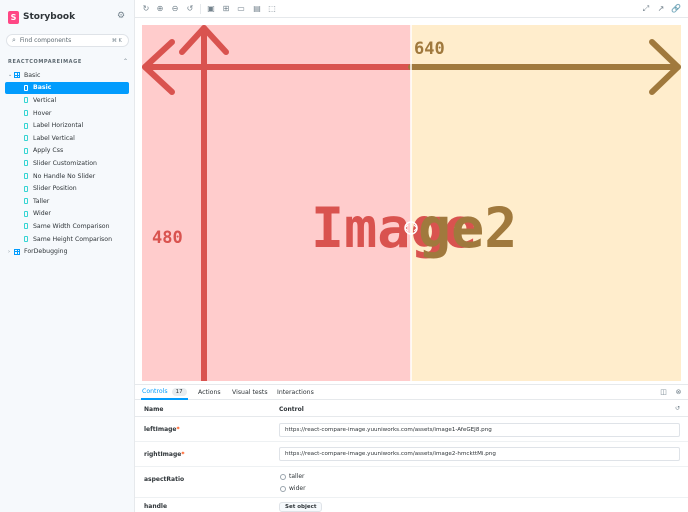 The image size is (688, 512). Describe the element at coordinates (175, 9) in the screenshot. I see `zoom-out-icon: ⊖` at that location.